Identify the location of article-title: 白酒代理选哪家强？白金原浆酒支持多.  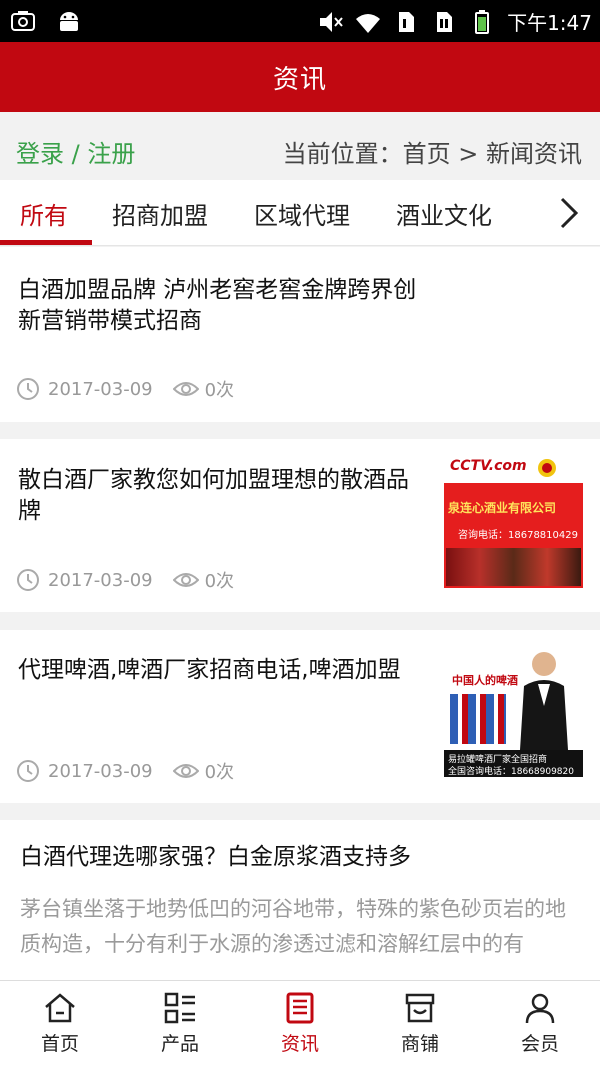
(300, 857).